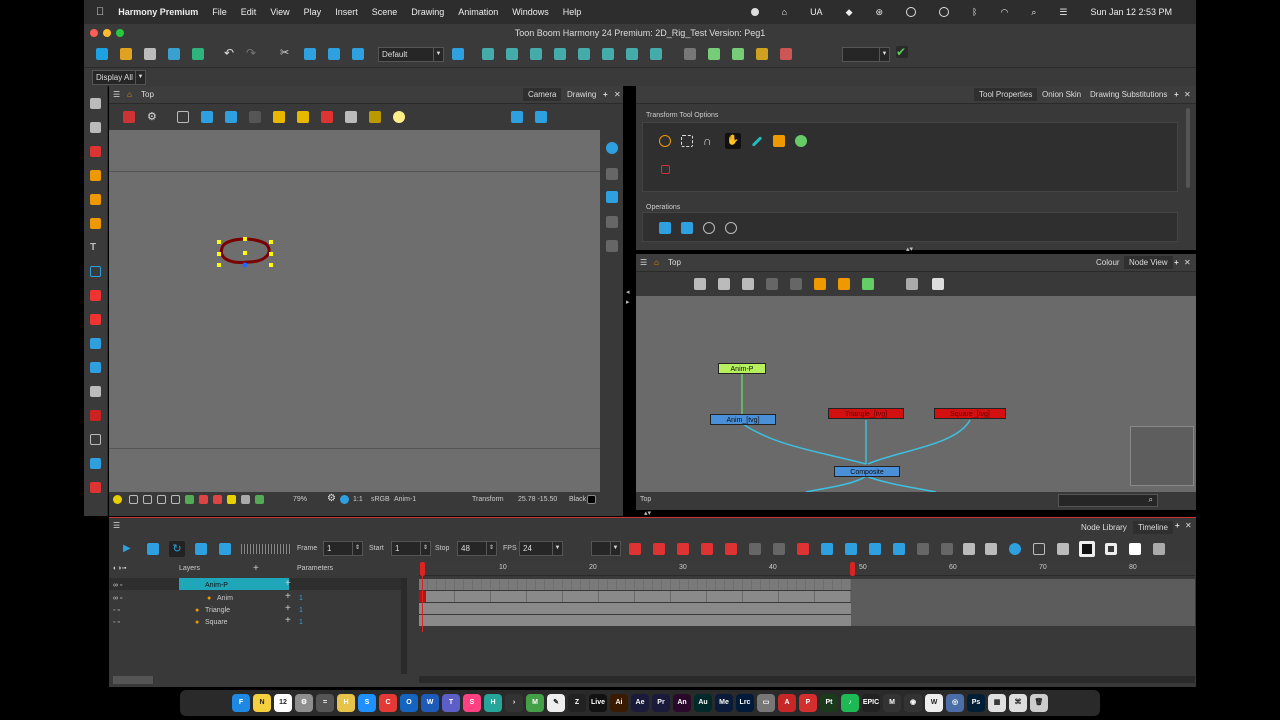 The image size is (1280, 720). What do you see at coordinates (560, 54) in the screenshot?
I see `bone-icon` at bounding box center [560, 54].